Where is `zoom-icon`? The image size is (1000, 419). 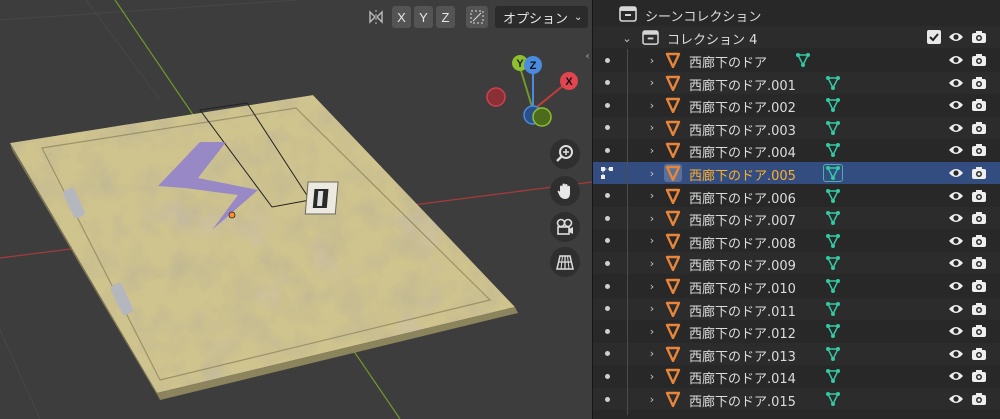
zoom-icon is located at coordinates (565, 154).